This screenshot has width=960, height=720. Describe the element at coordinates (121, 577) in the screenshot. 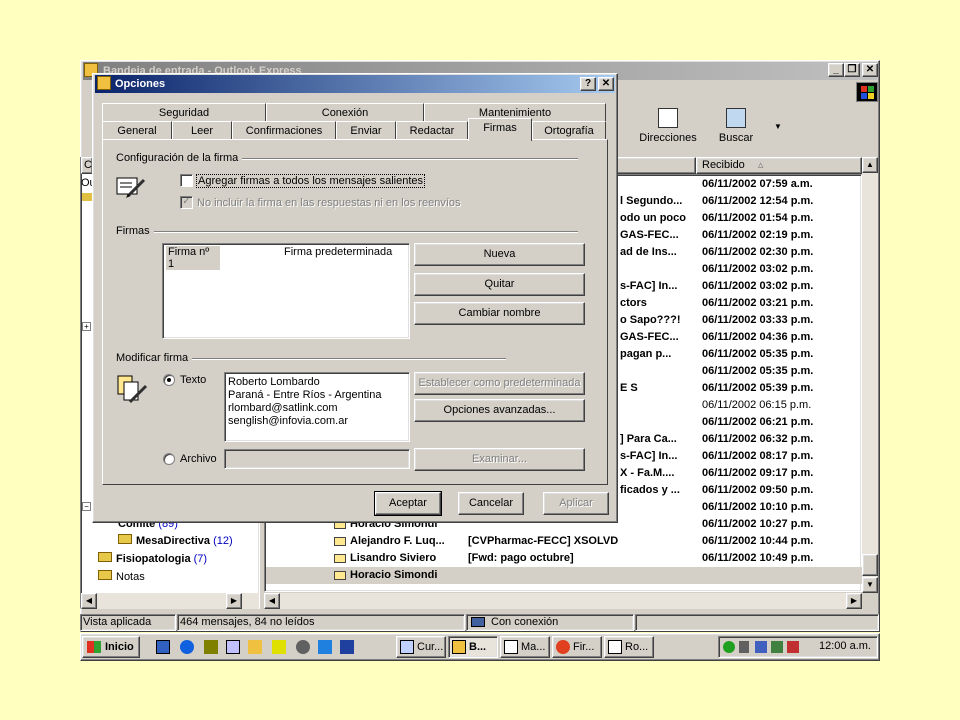

I see `folder-item-notas: Notas` at that location.